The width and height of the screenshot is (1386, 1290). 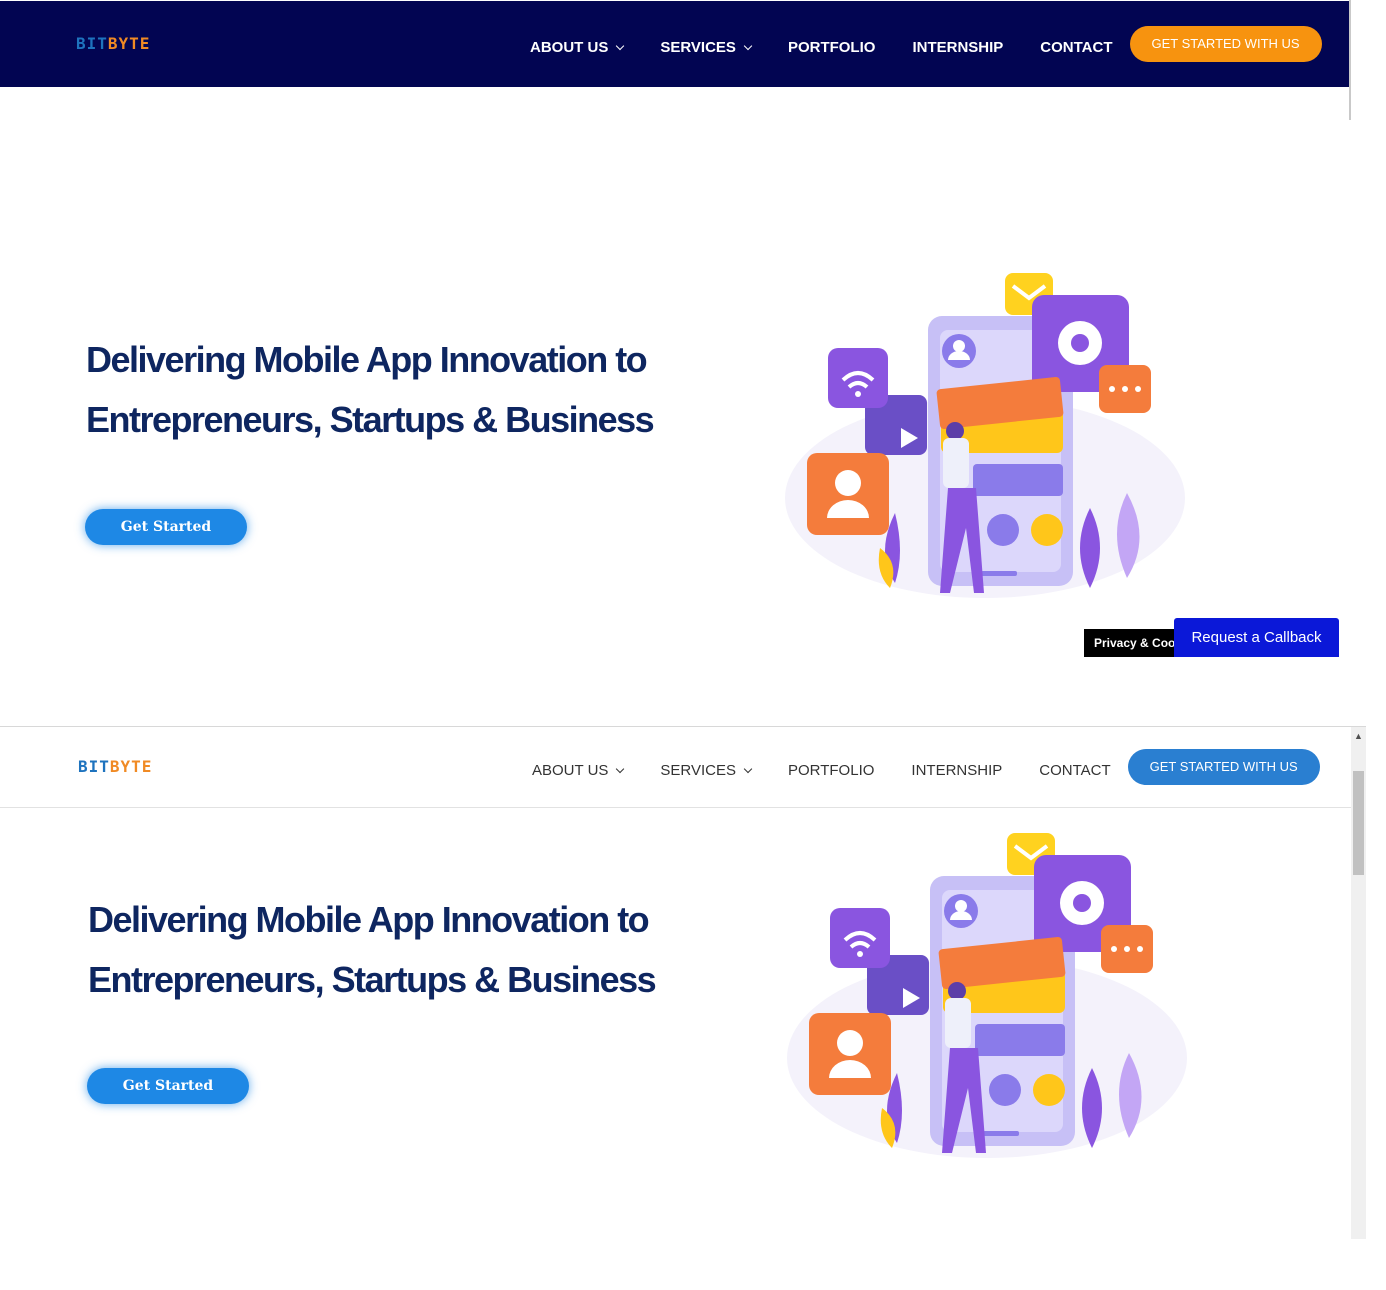 What do you see at coordinates (1358, 823) in the screenshot?
I see `scrollbar-thumb` at bounding box center [1358, 823].